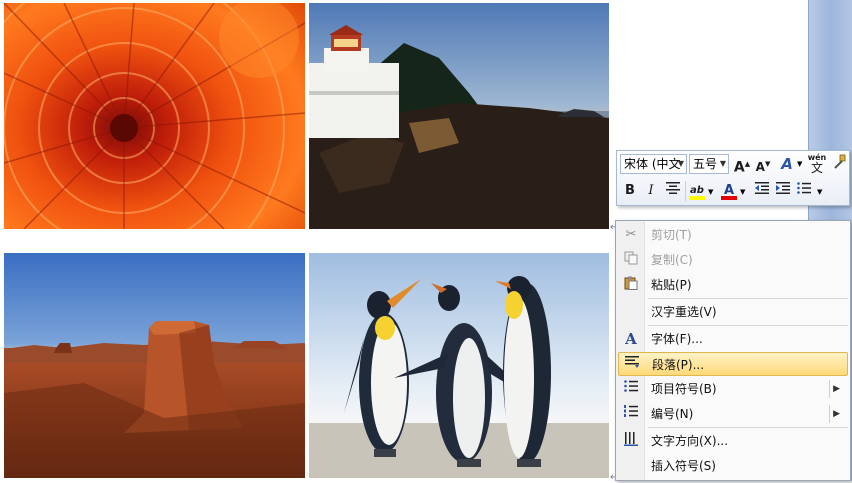 The height and width of the screenshot is (483, 852). Describe the element at coordinates (733, 414) in the screenshot. I see `menu-item-numbering: 编号(N) ▶` at that location.